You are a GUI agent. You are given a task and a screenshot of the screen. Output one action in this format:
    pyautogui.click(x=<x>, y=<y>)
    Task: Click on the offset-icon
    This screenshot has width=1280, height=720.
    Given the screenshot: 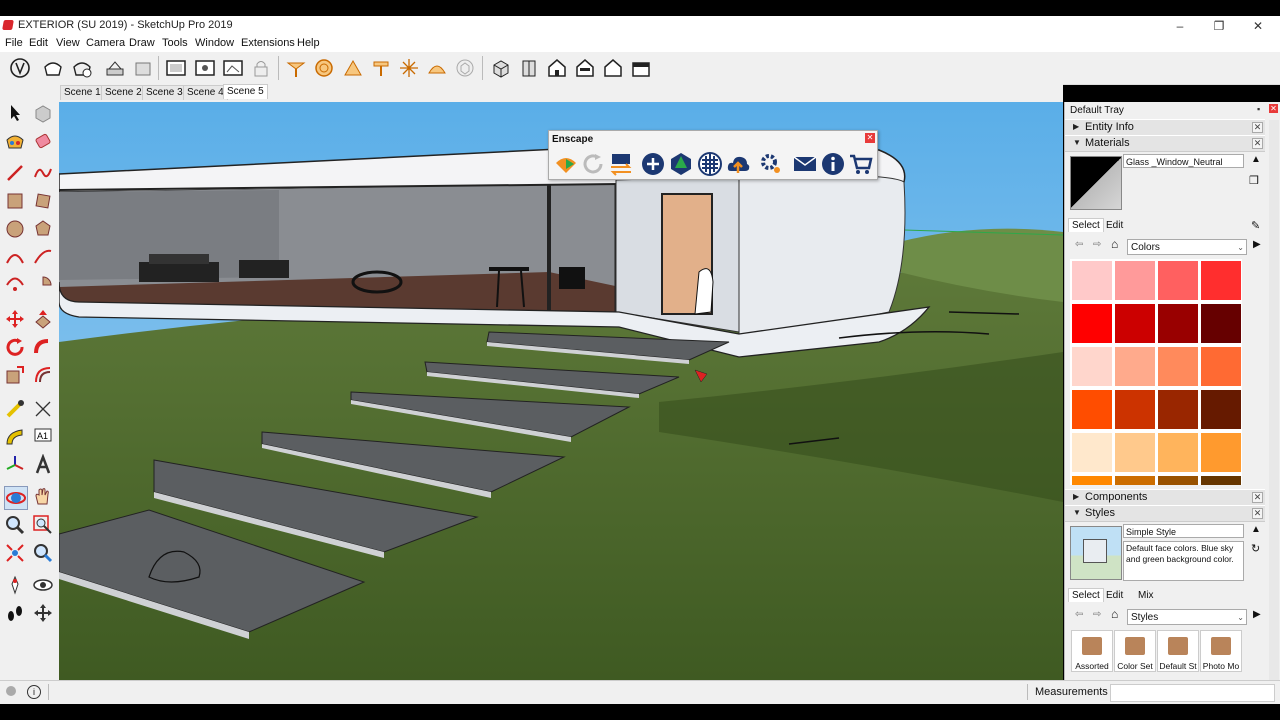 What is the action you would take?
    pyautogui.click(x=43, y=375)
    